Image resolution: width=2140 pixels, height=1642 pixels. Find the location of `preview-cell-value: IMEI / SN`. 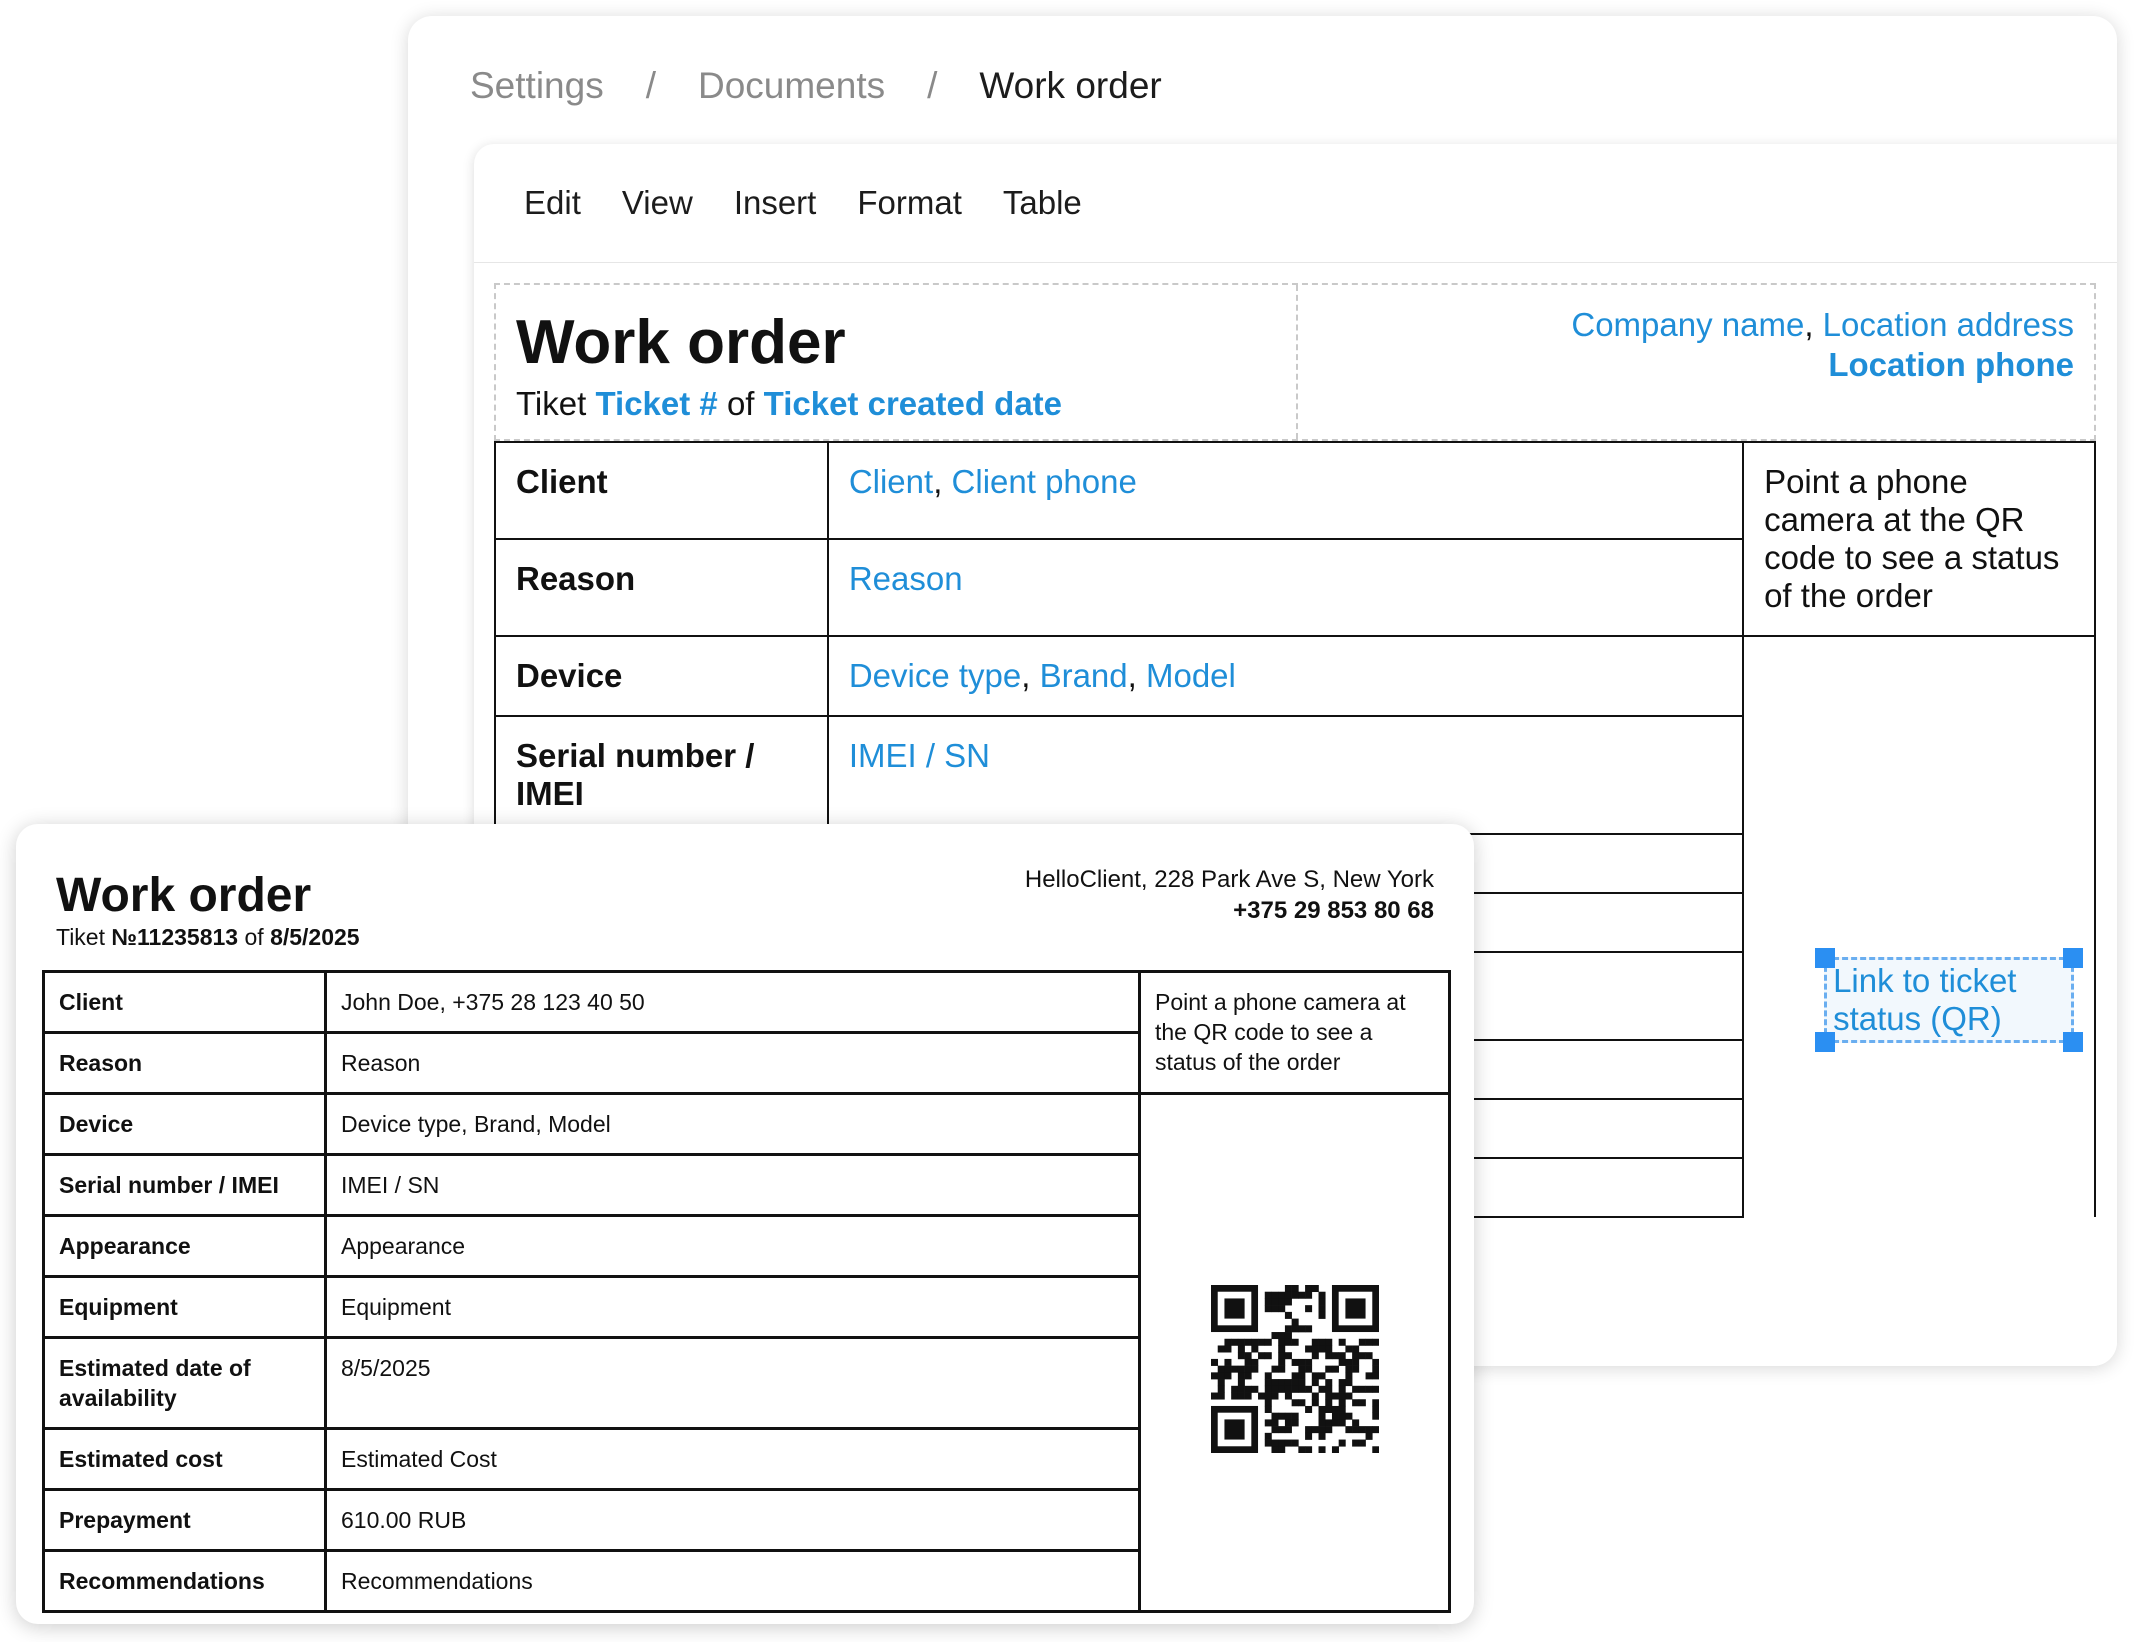

preview-cell-value: IMEI / SN is located at coordinates (732, 1185).